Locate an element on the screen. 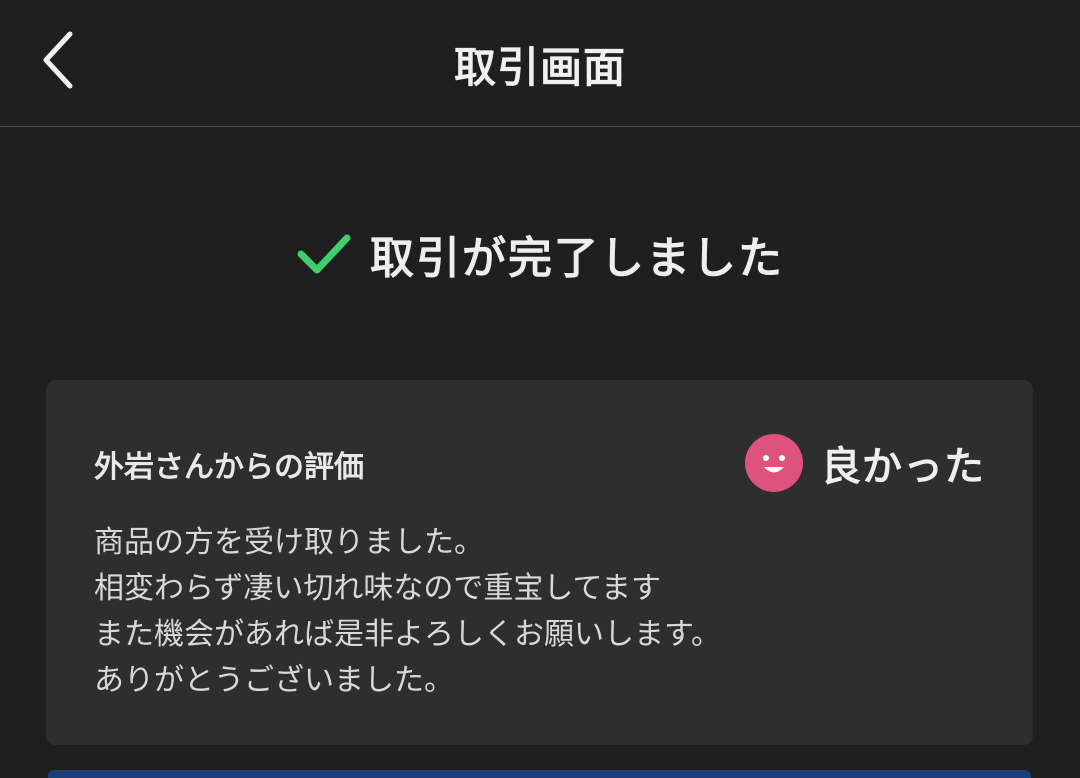  page-title: 取引画面 is located at coordinates (539, 67).